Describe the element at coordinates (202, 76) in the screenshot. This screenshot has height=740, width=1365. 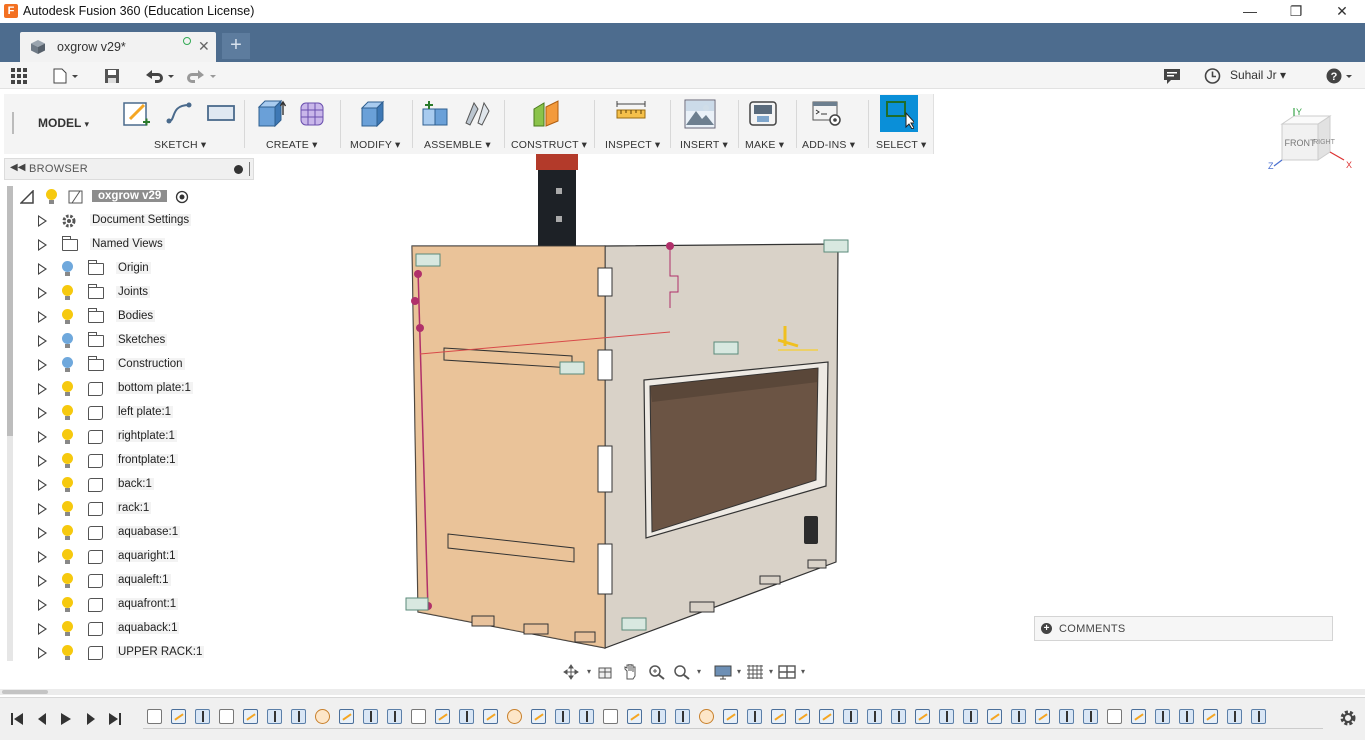
I see `redo-icon` at that location.